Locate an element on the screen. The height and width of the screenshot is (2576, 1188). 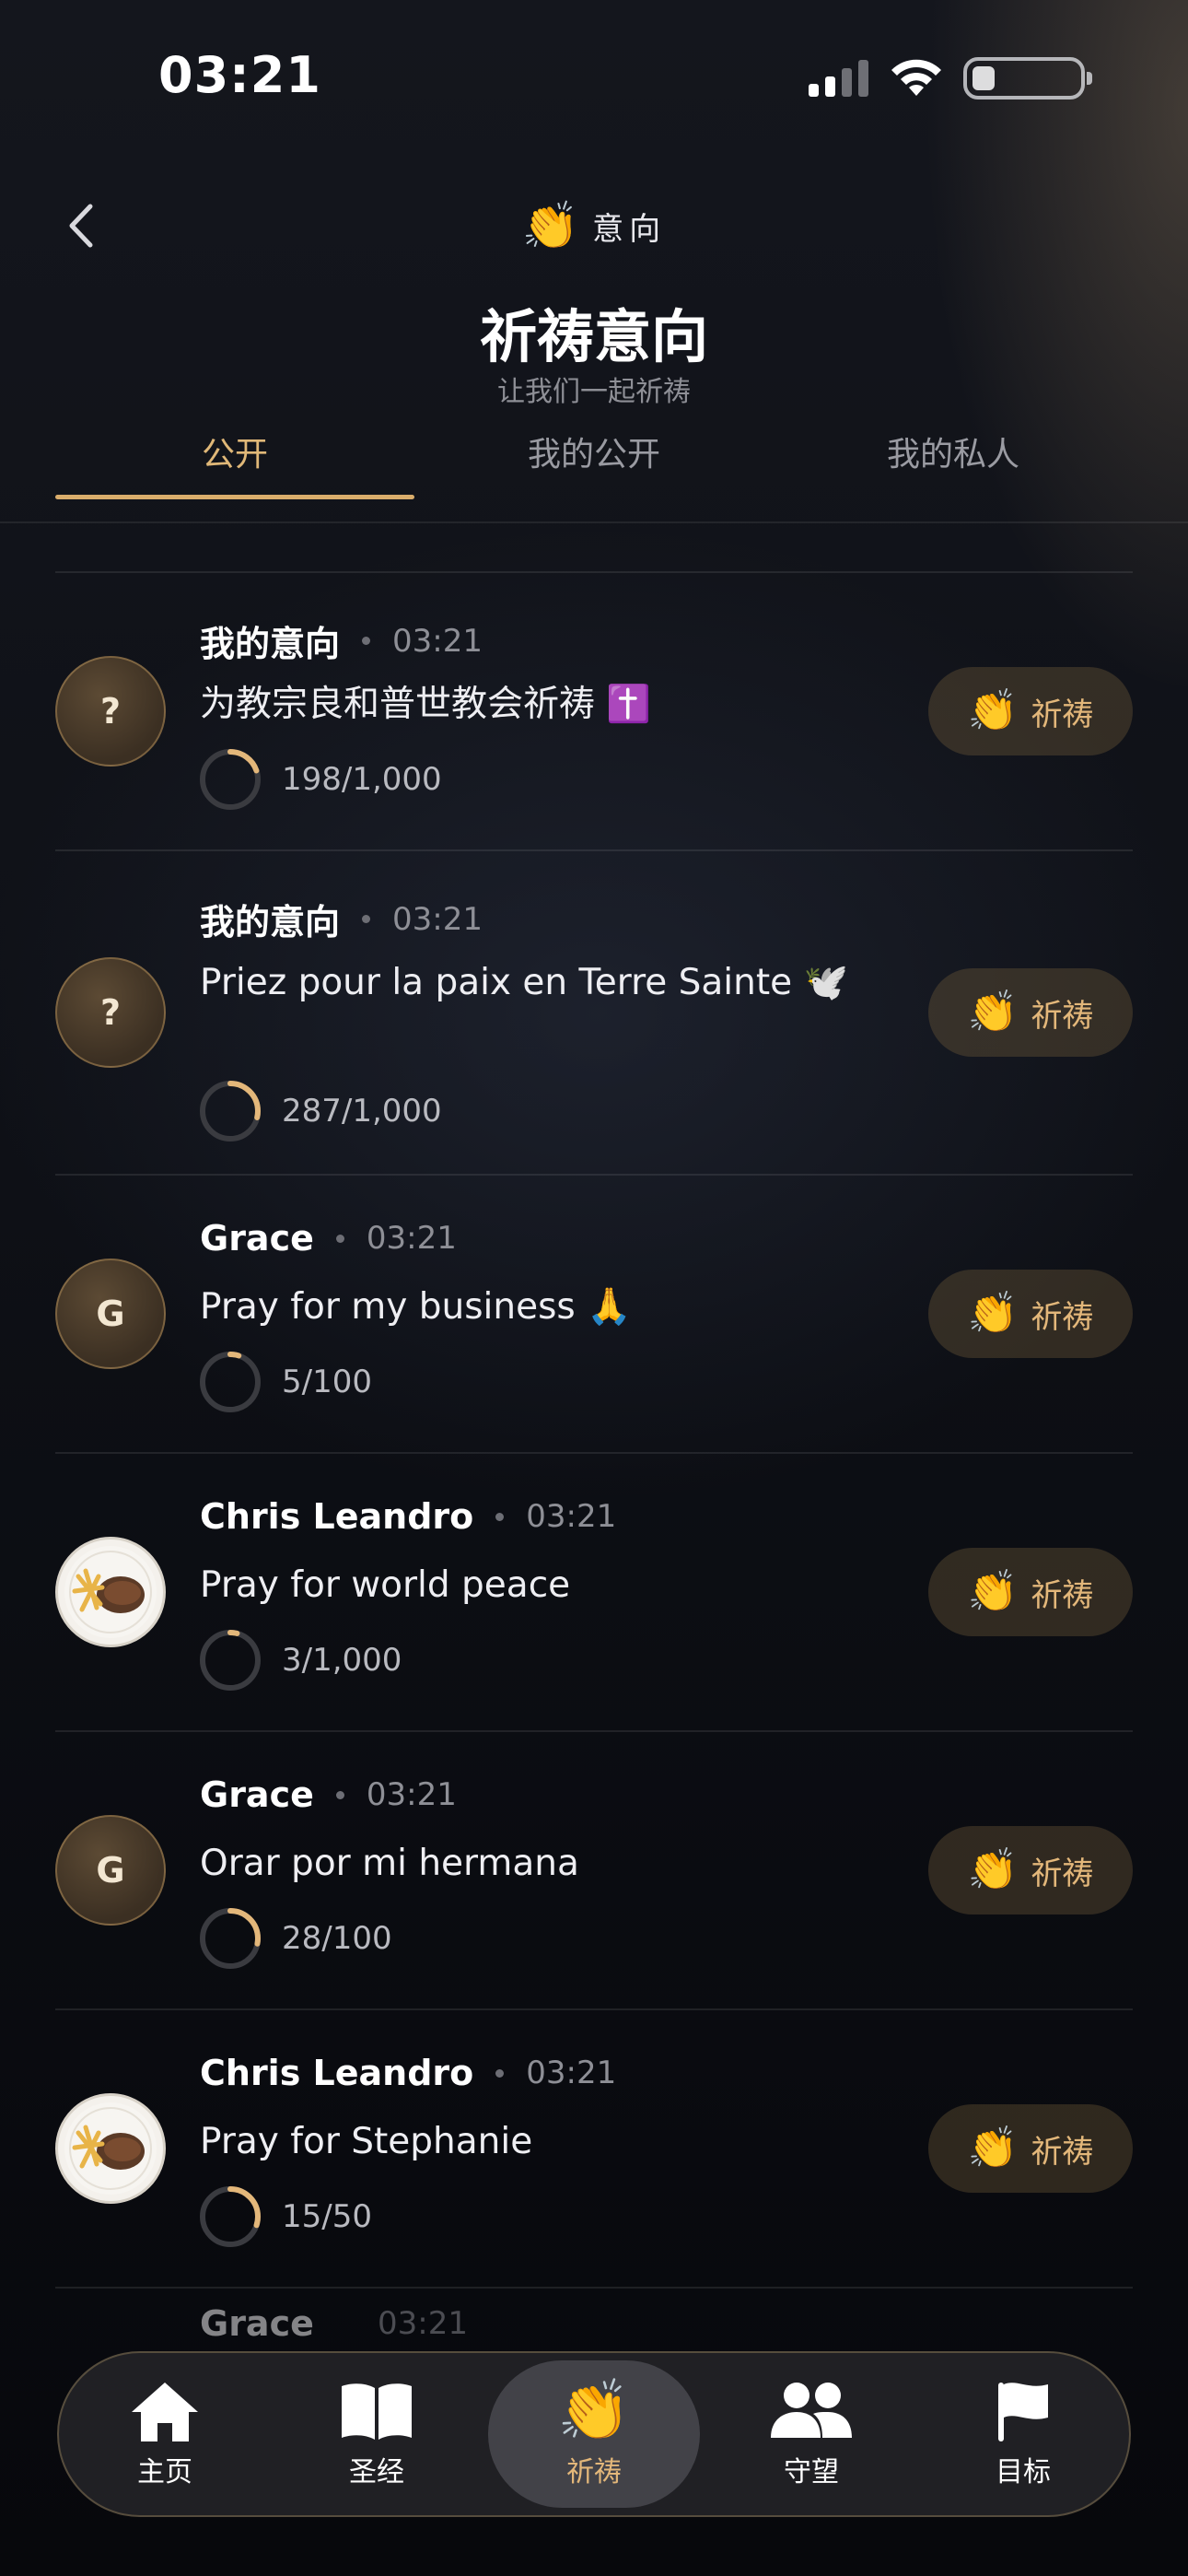
item-text: Pray for world peace is located at coordinates (386, 1585).